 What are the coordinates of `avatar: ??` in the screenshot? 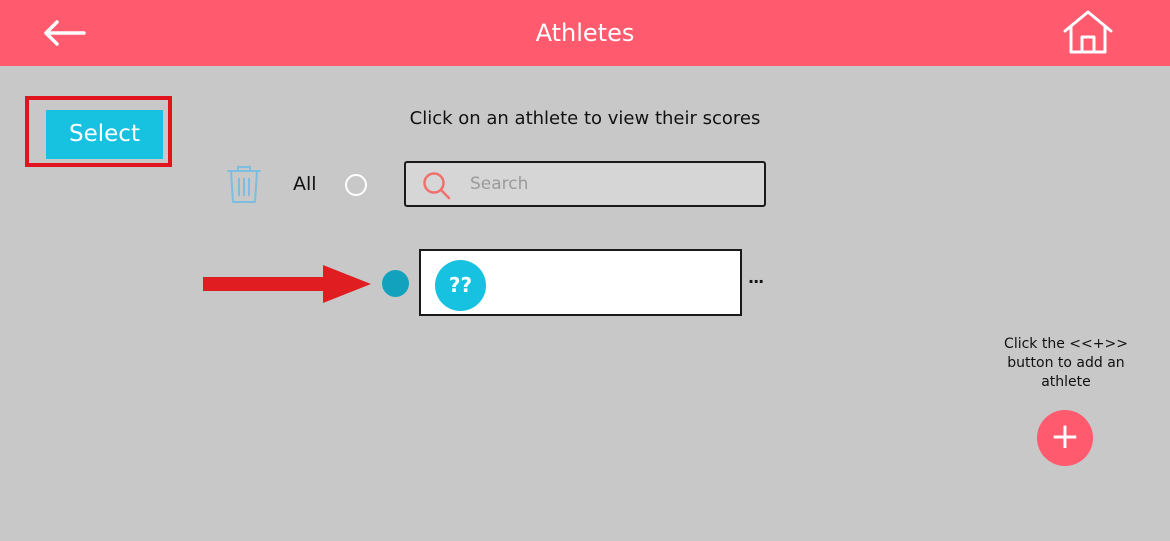 It's located at (460, 285).